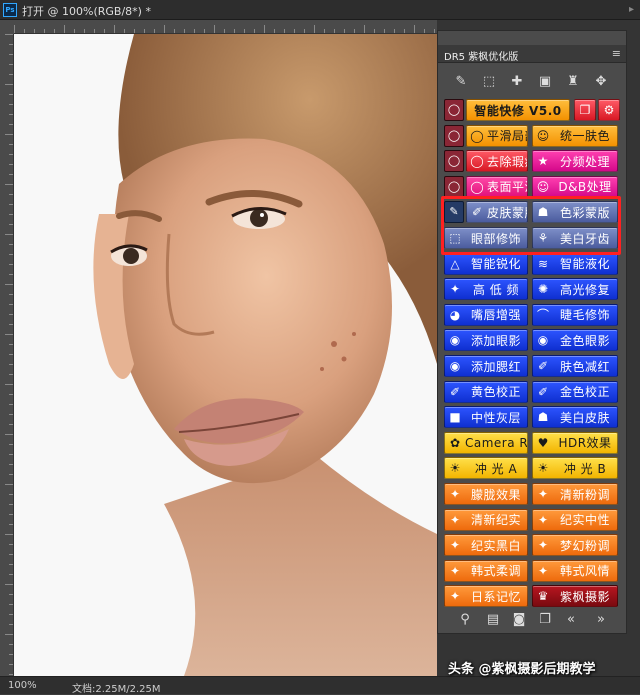 This screenshot has height=695, width=640. What do you see at coordinates (575, 366) in the screenshot?
I see `action-button-20: ✐ 肤色减红` at bounding box center [575, 366].